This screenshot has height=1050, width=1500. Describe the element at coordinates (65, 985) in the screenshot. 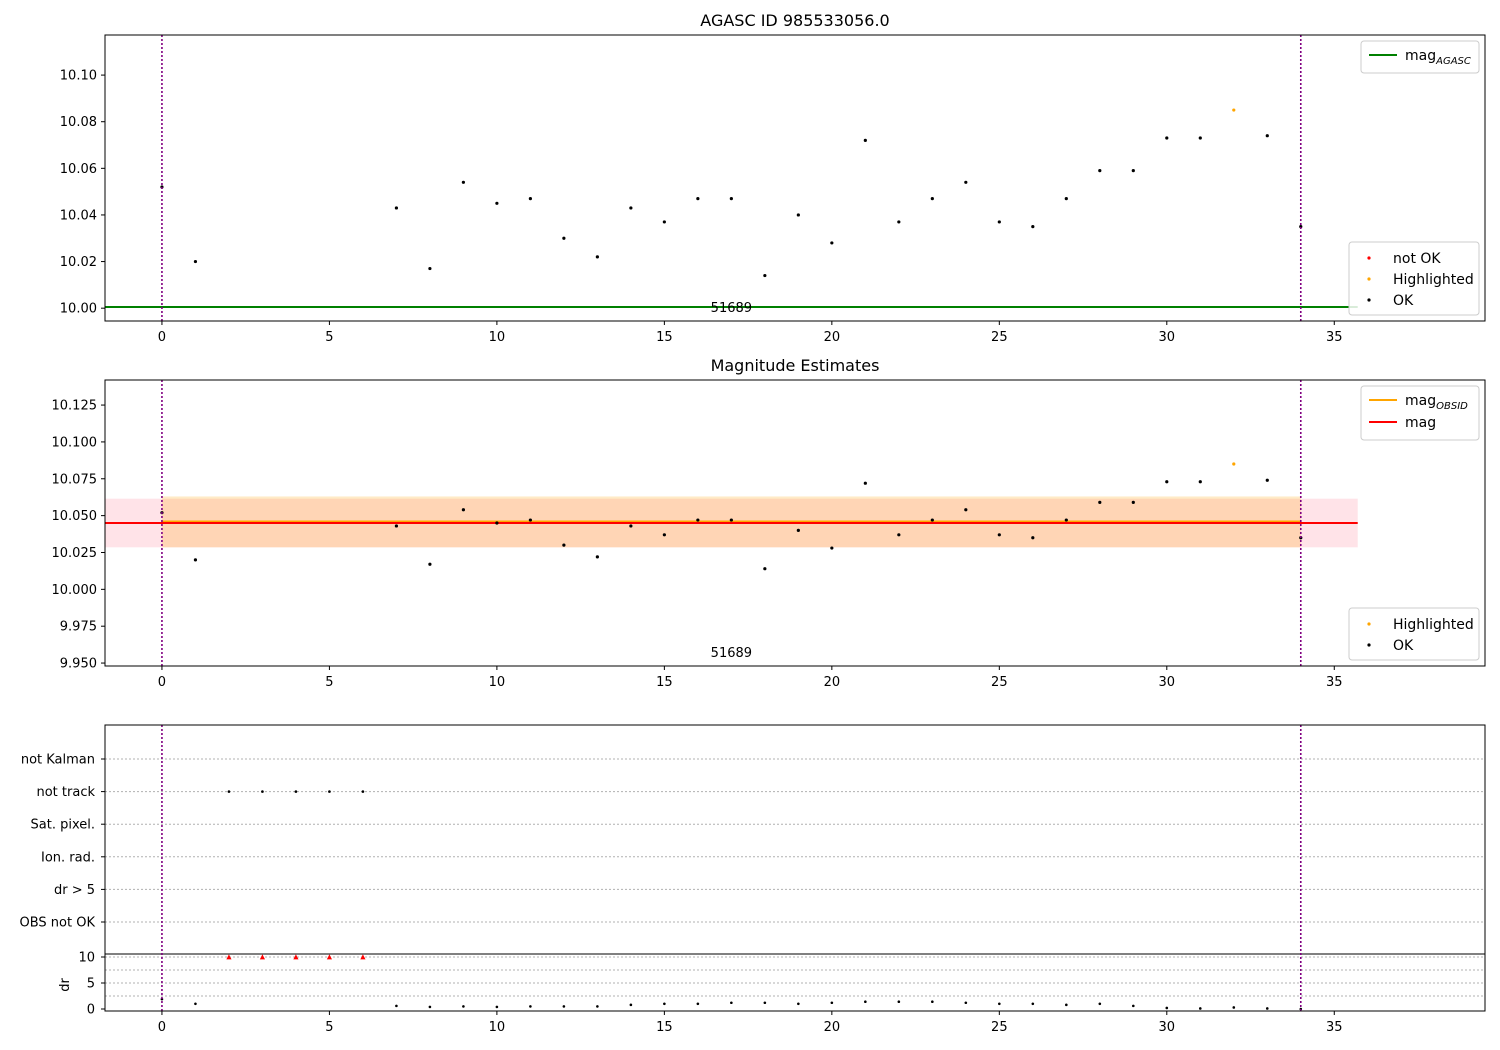

I see `dr-axis-label: dr` at that location.